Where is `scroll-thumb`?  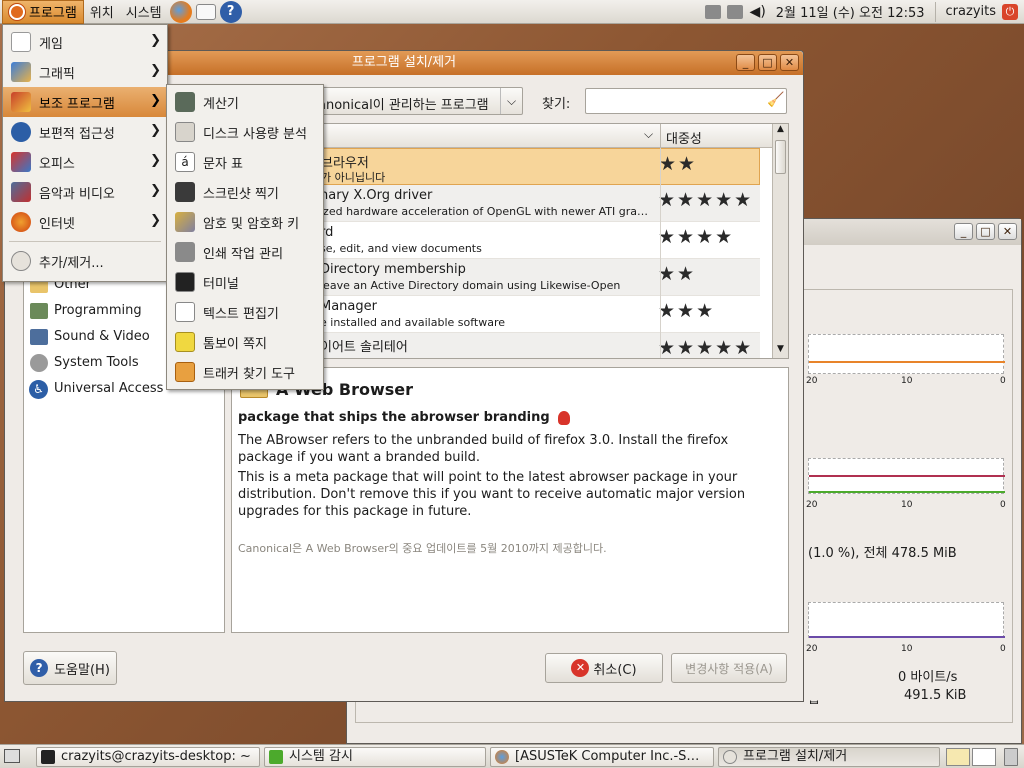
scroll-thumb is located at coordinates (780, 157).